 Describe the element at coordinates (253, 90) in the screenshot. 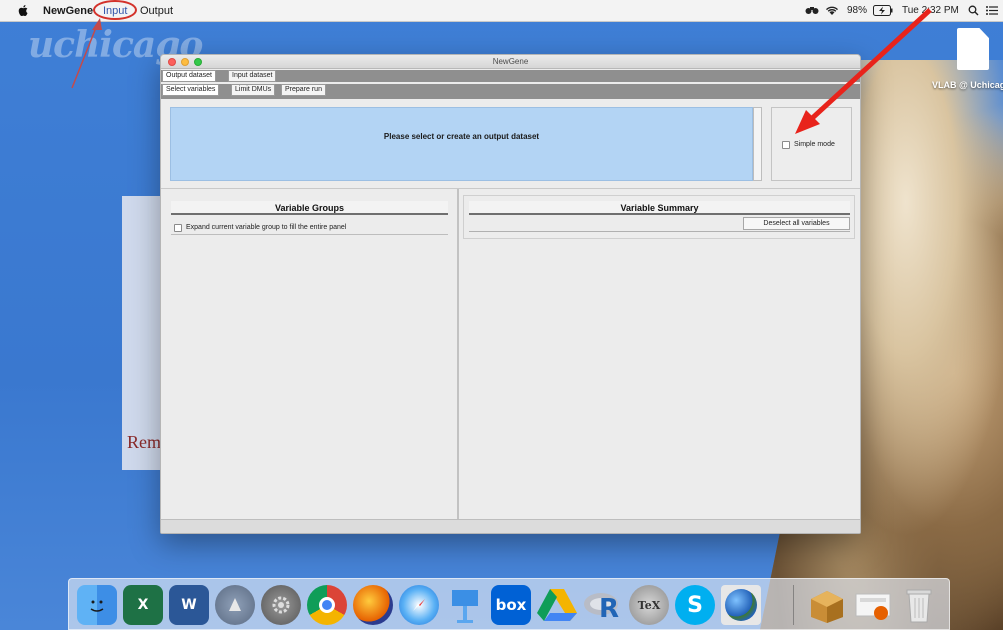

I see `tab-limit-dmus: Limit DMUs` at that location.